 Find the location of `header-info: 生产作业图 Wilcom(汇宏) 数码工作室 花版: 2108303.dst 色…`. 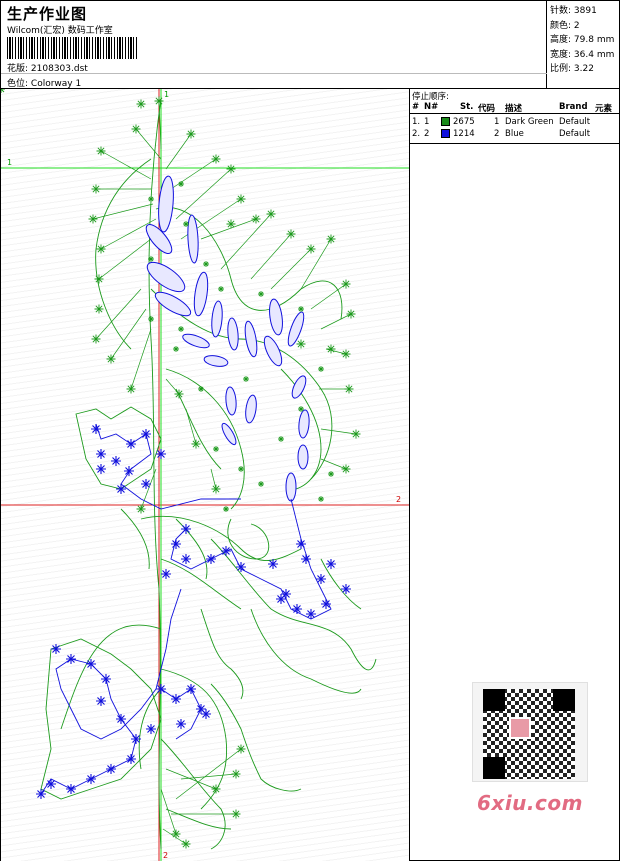

header-info: 生产作业图 Wilcom(汇宏) 数码工作室 花版: 2108303.dst 色… is located at coordinates (274, 45).